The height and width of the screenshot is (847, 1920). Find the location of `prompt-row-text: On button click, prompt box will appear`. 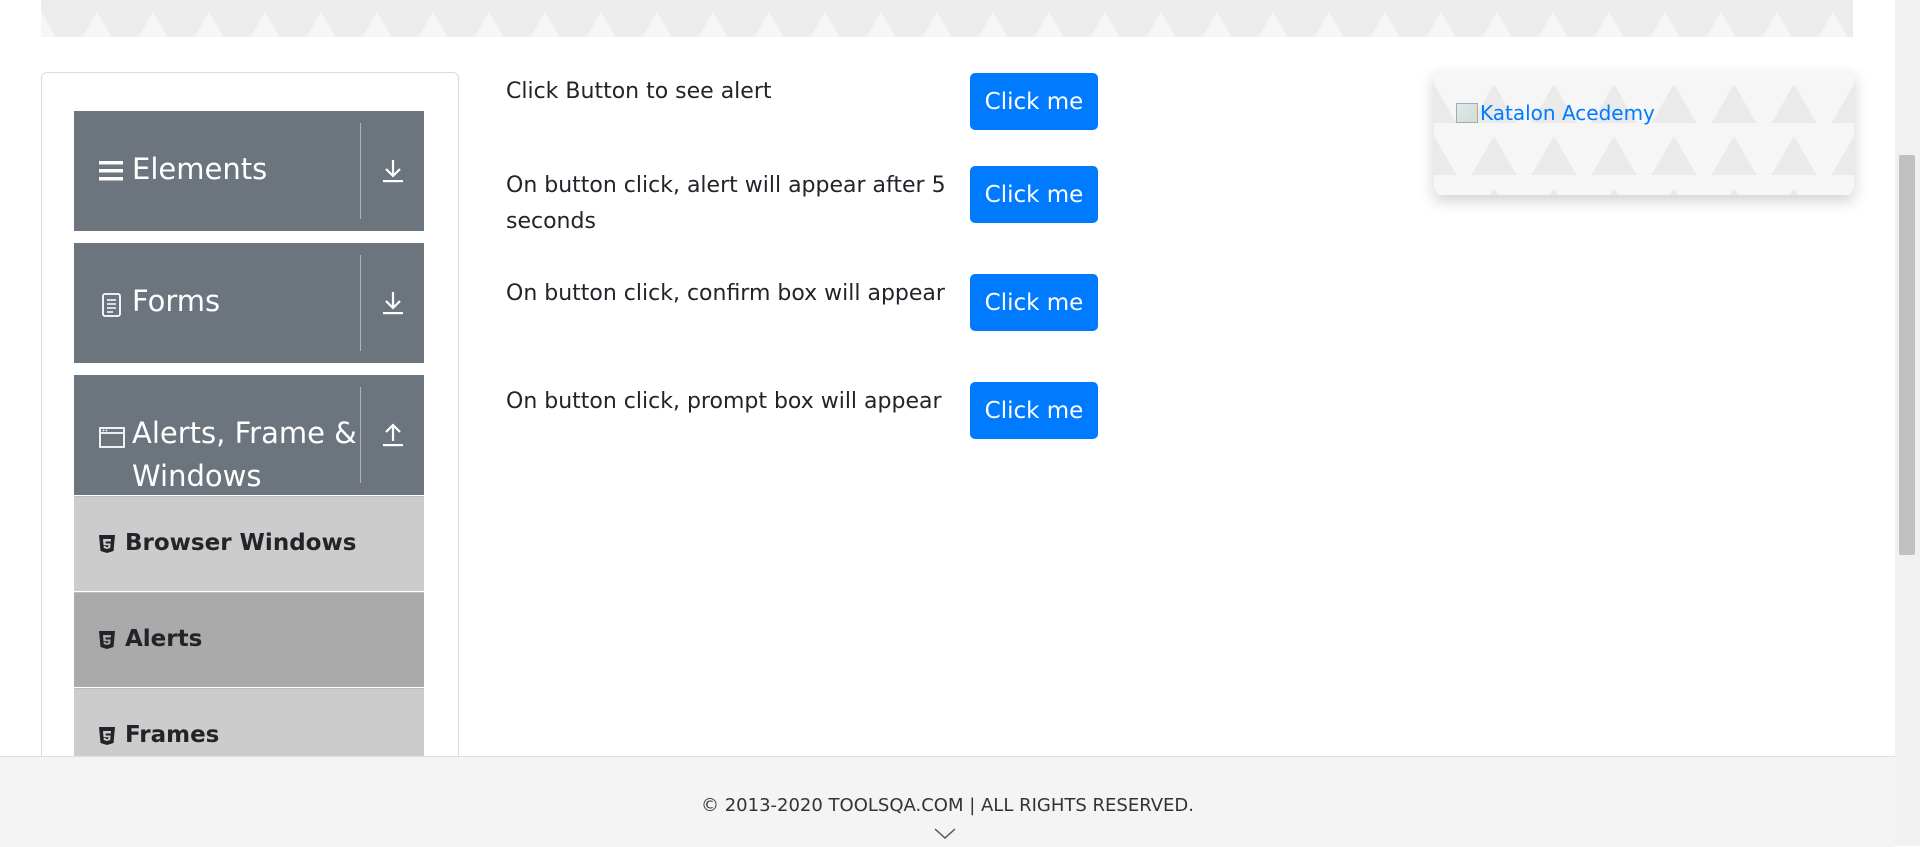

prompt-row-text: On button click, prompt box will appear is located at coordinates (724, 401).